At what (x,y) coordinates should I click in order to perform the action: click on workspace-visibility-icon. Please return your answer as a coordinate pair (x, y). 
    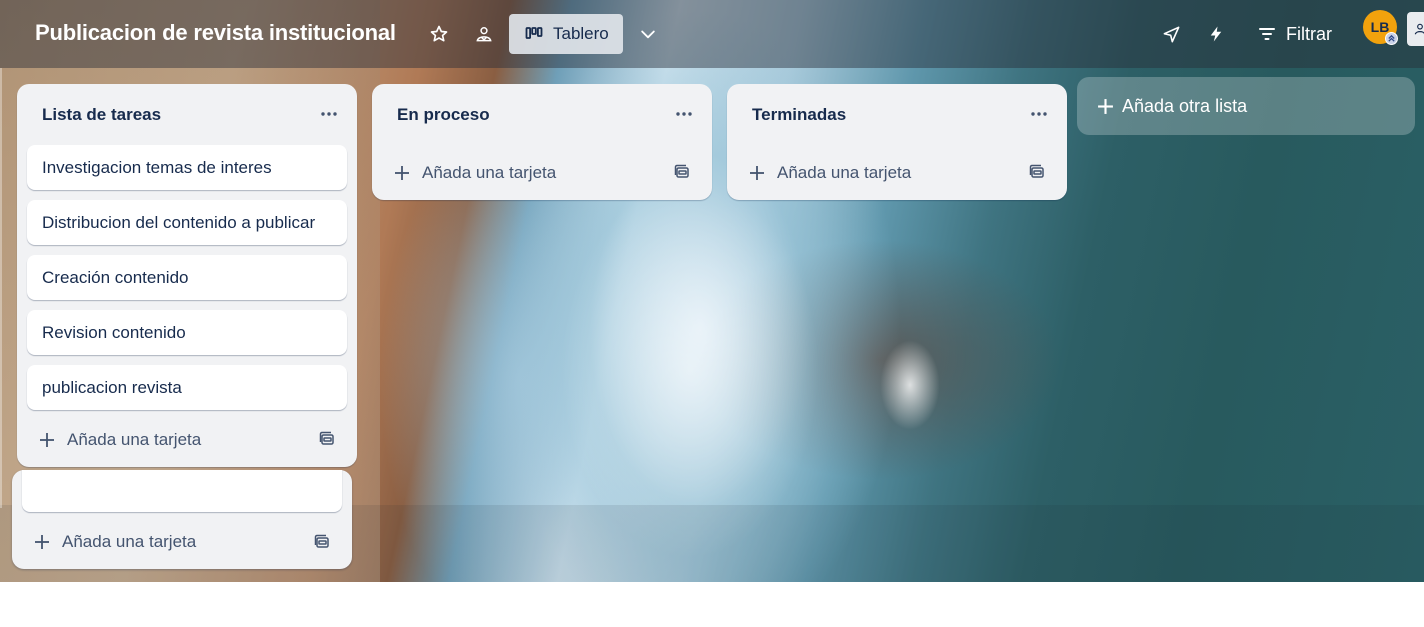
    Looking at the image, I should click on (484, 34).